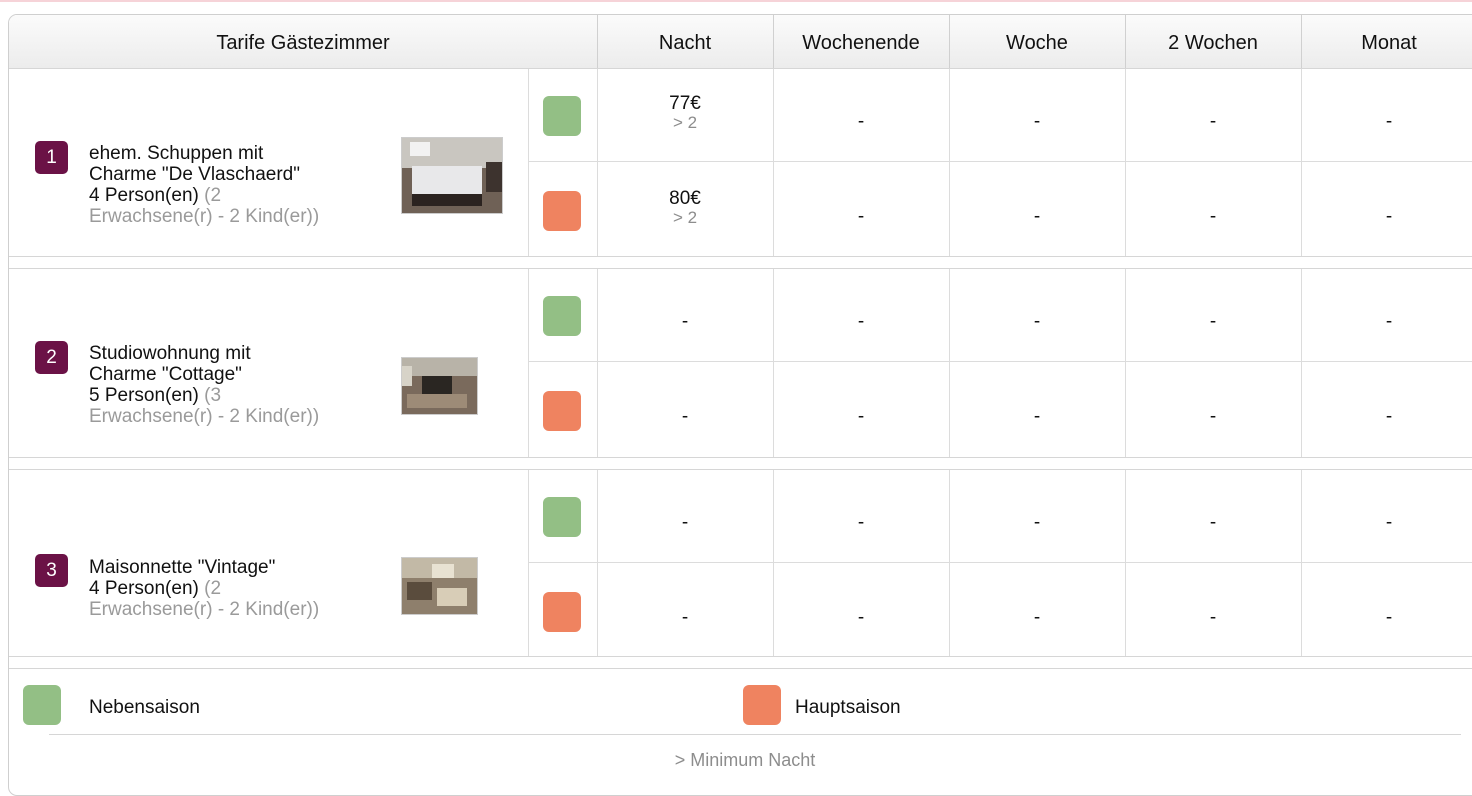 Image resolution: width=1472 pixels, height=796 pixels. Describe the element at coordinates (685, 43) in the screenshot. I see `header-col-nacht: Nacht` at that location.